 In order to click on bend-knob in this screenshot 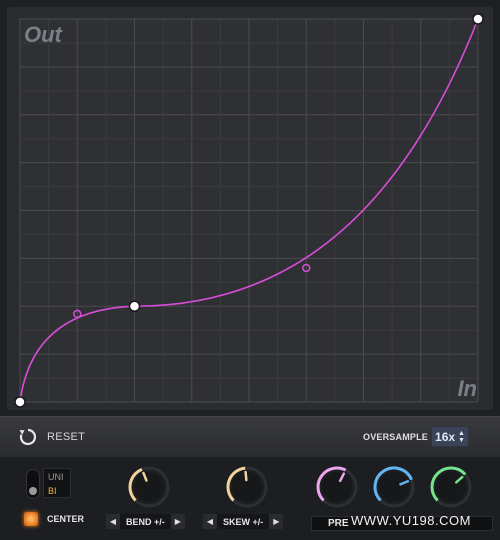, I will do `click(149, 487)`.